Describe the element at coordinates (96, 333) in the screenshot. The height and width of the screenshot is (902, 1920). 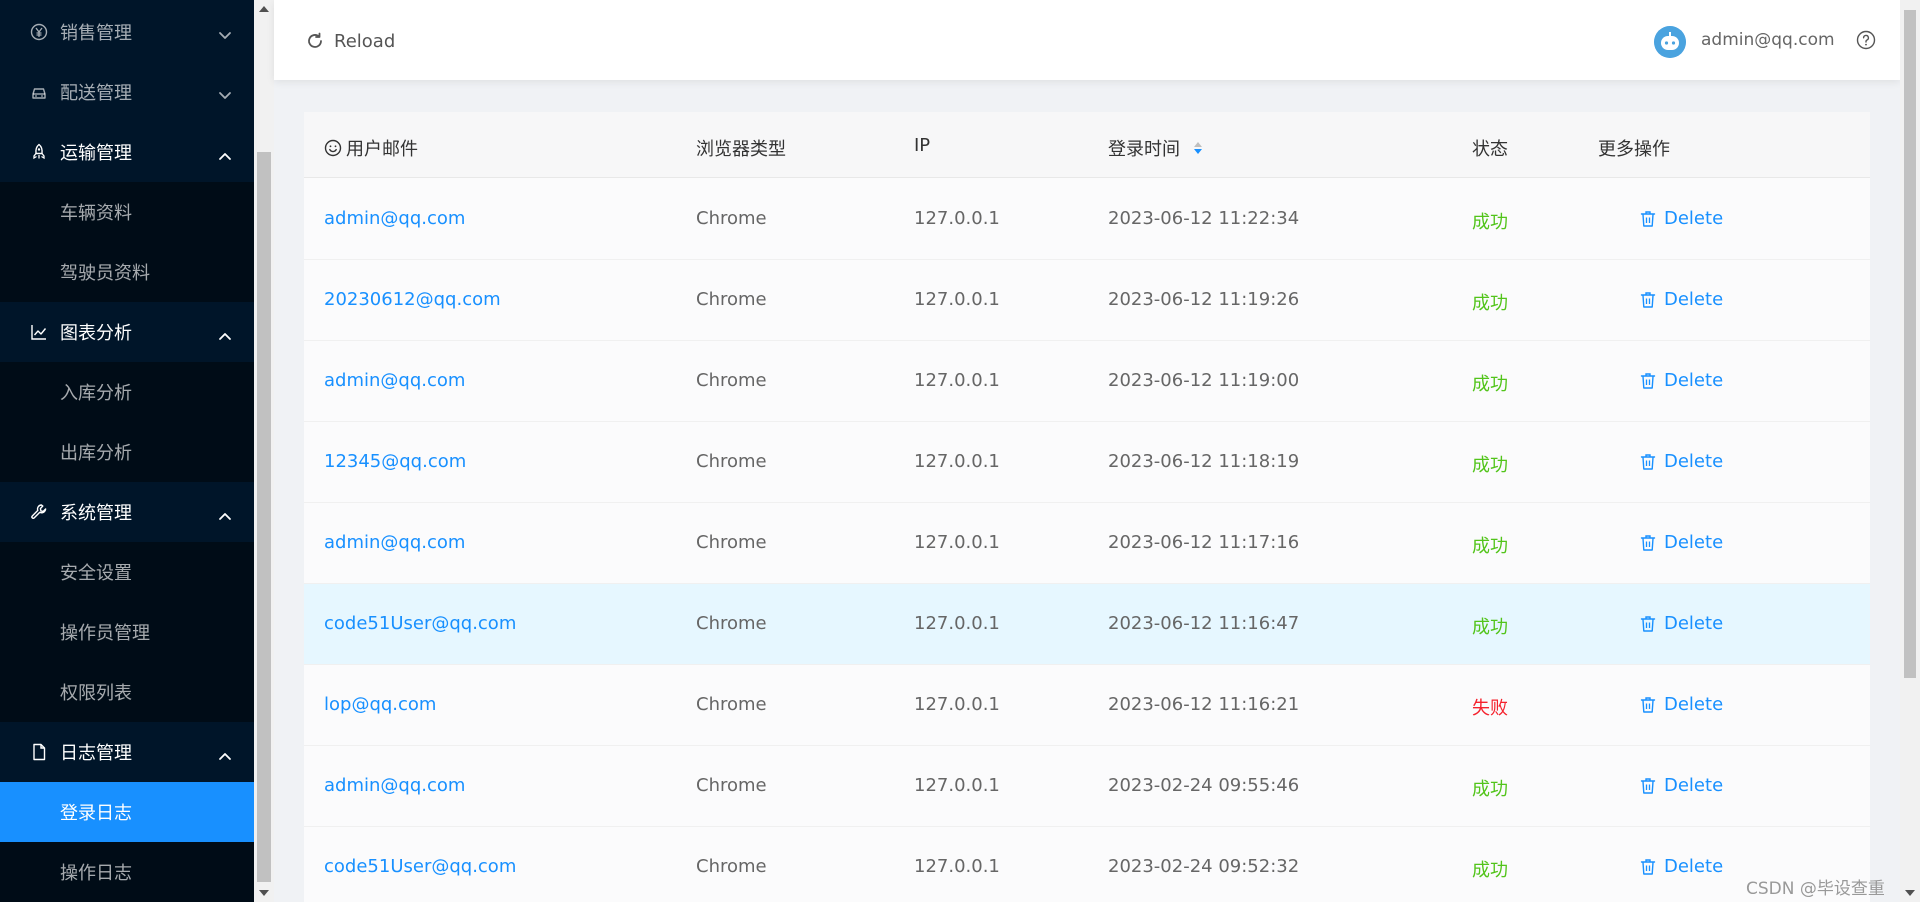
I see `sidebar-item-label: 图表分析` at that location.